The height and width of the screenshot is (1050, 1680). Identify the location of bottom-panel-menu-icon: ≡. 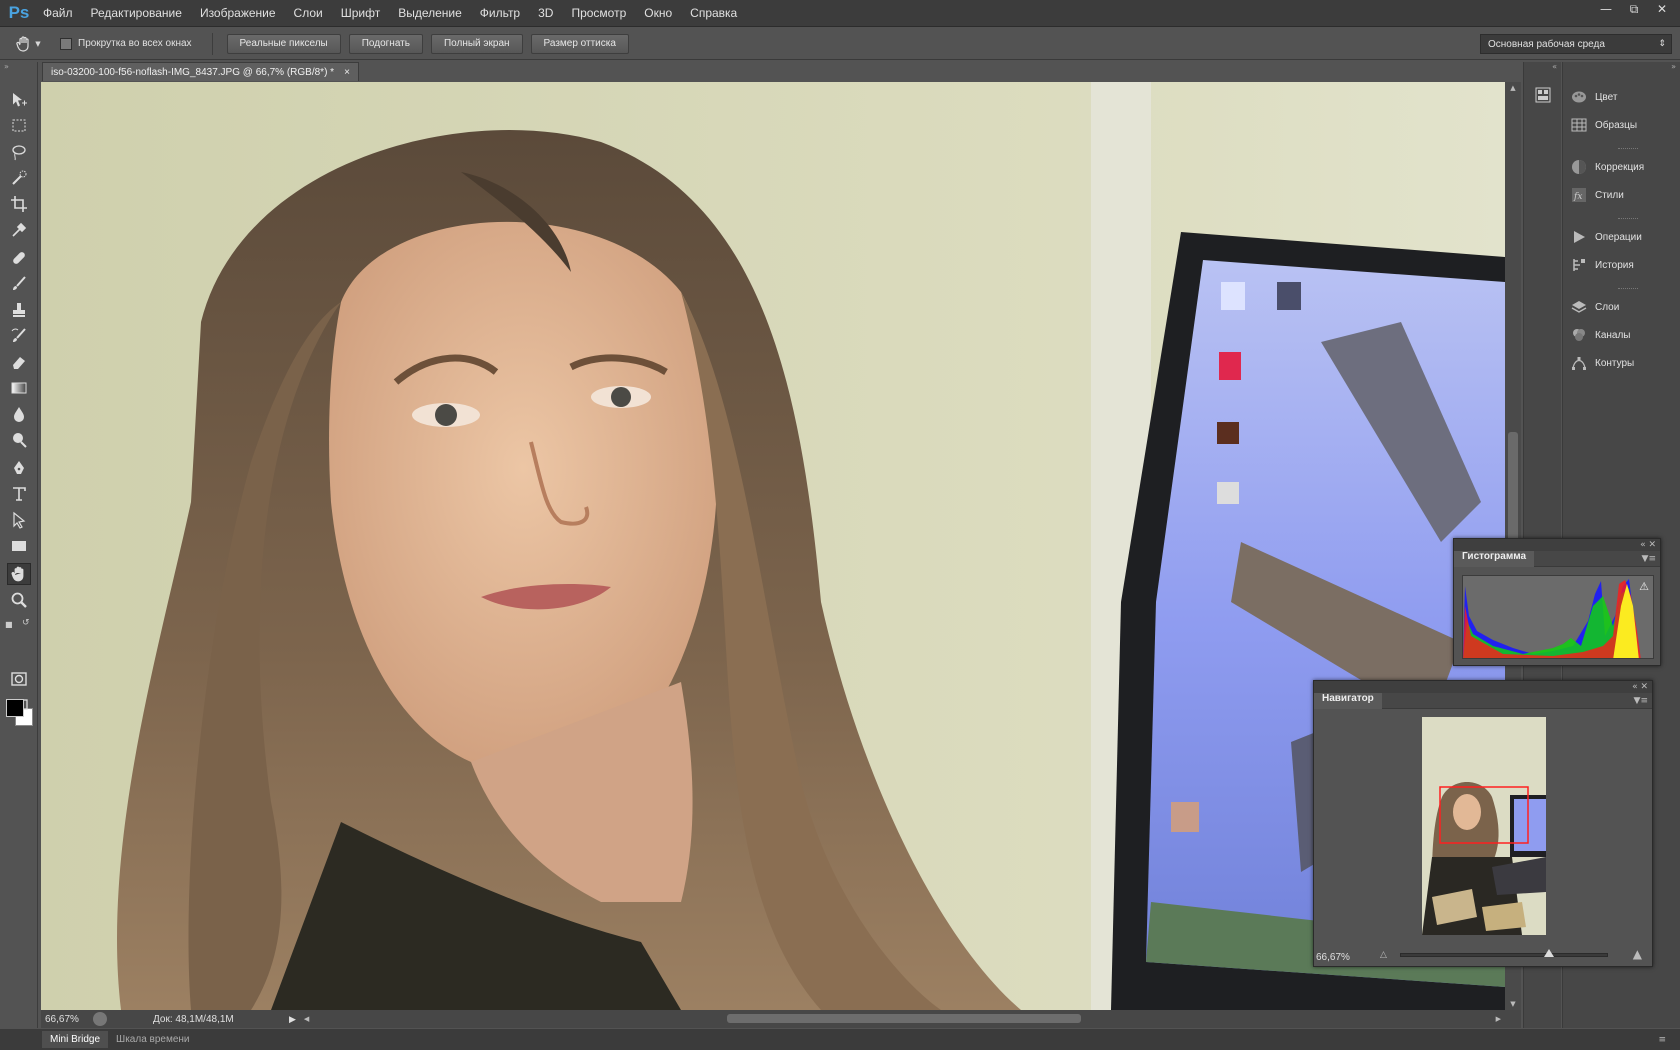
(1662, 1040).